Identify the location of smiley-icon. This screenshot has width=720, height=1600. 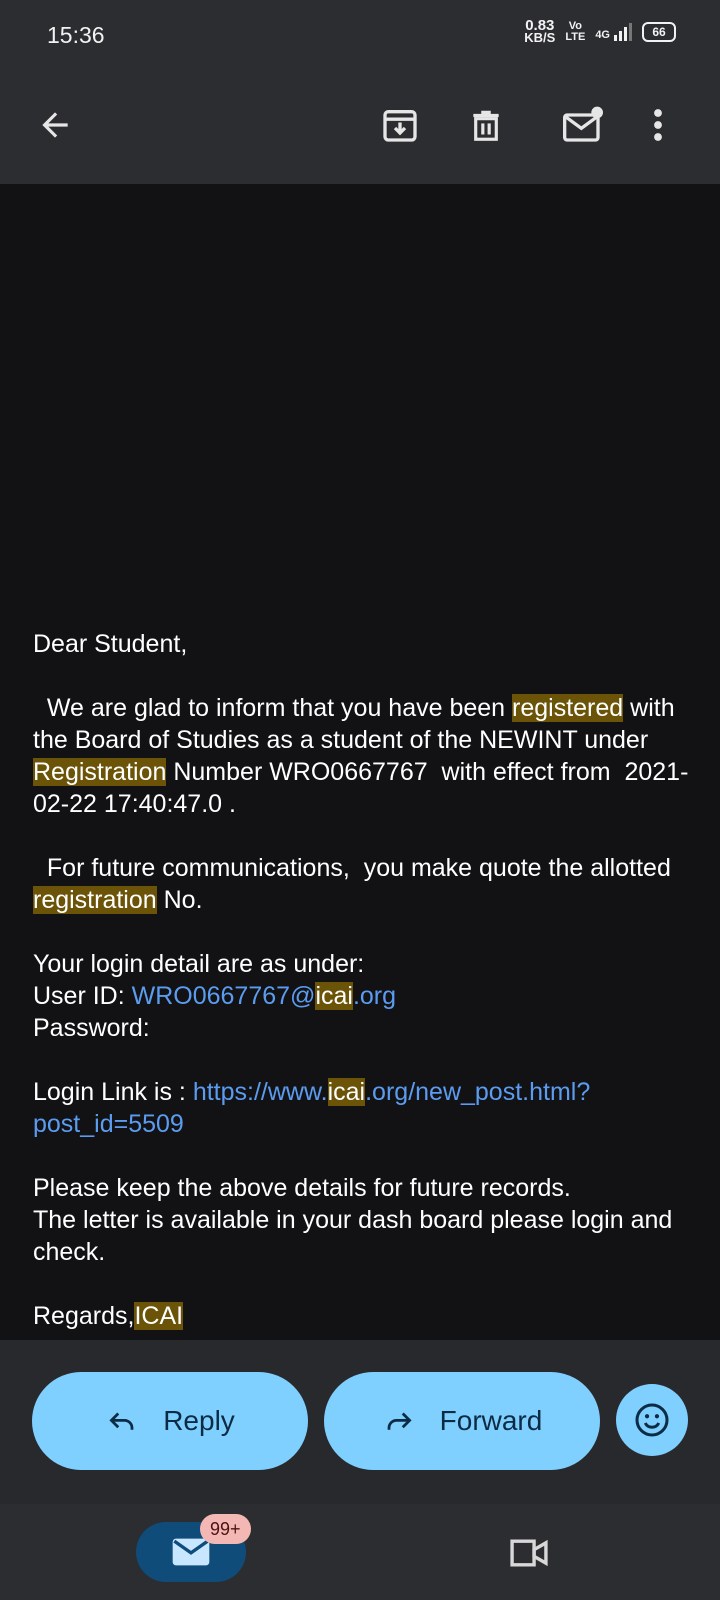
(652, 1420).